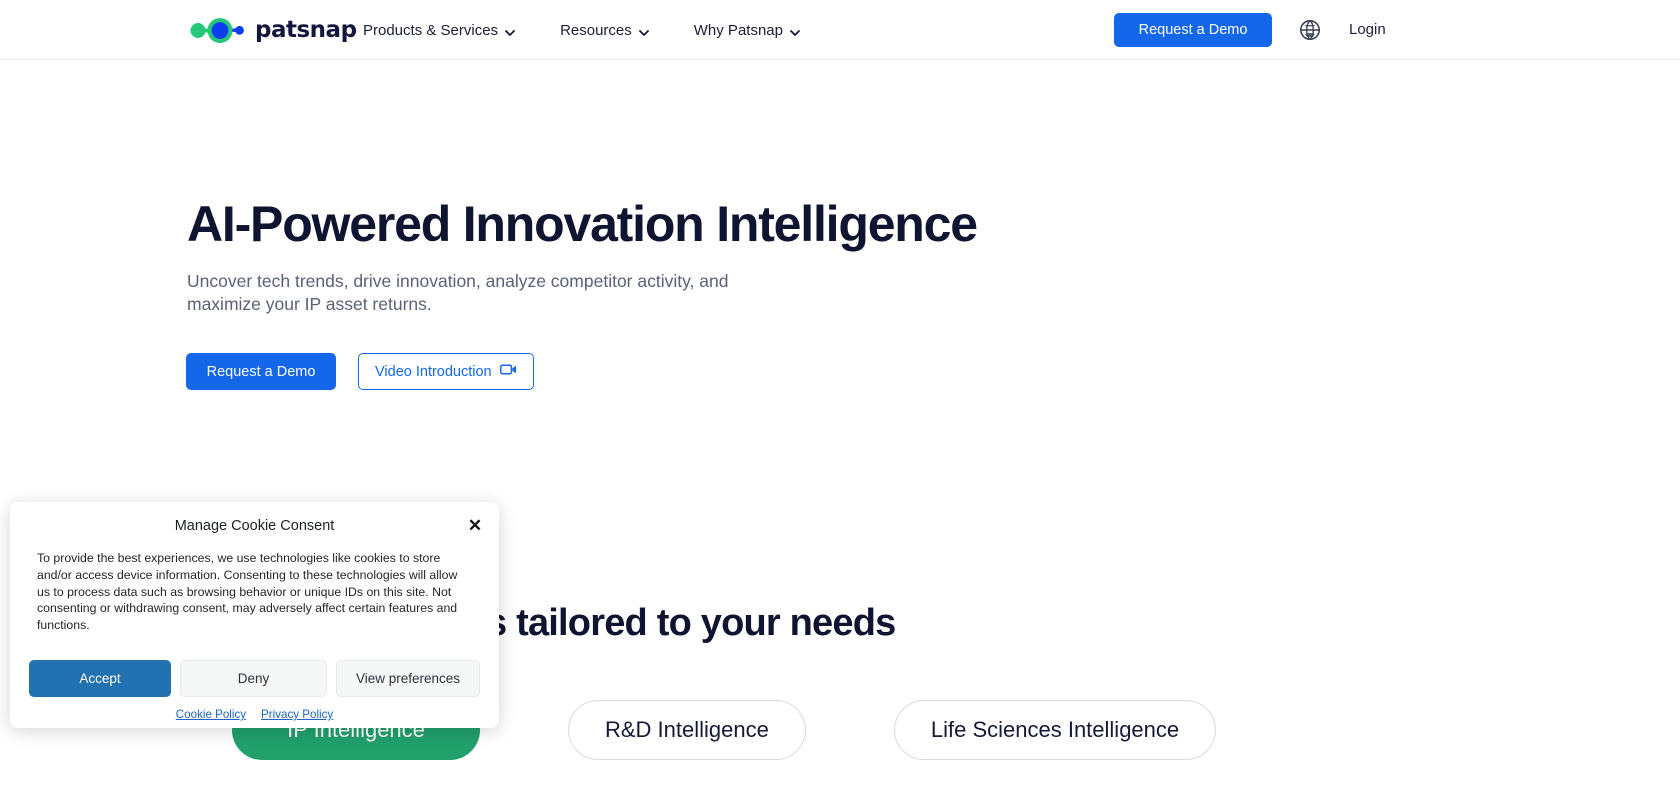 The width and height of the screenshot is (1680, 791). I want to click on patsnap-logo-icon, so click(221, 30).